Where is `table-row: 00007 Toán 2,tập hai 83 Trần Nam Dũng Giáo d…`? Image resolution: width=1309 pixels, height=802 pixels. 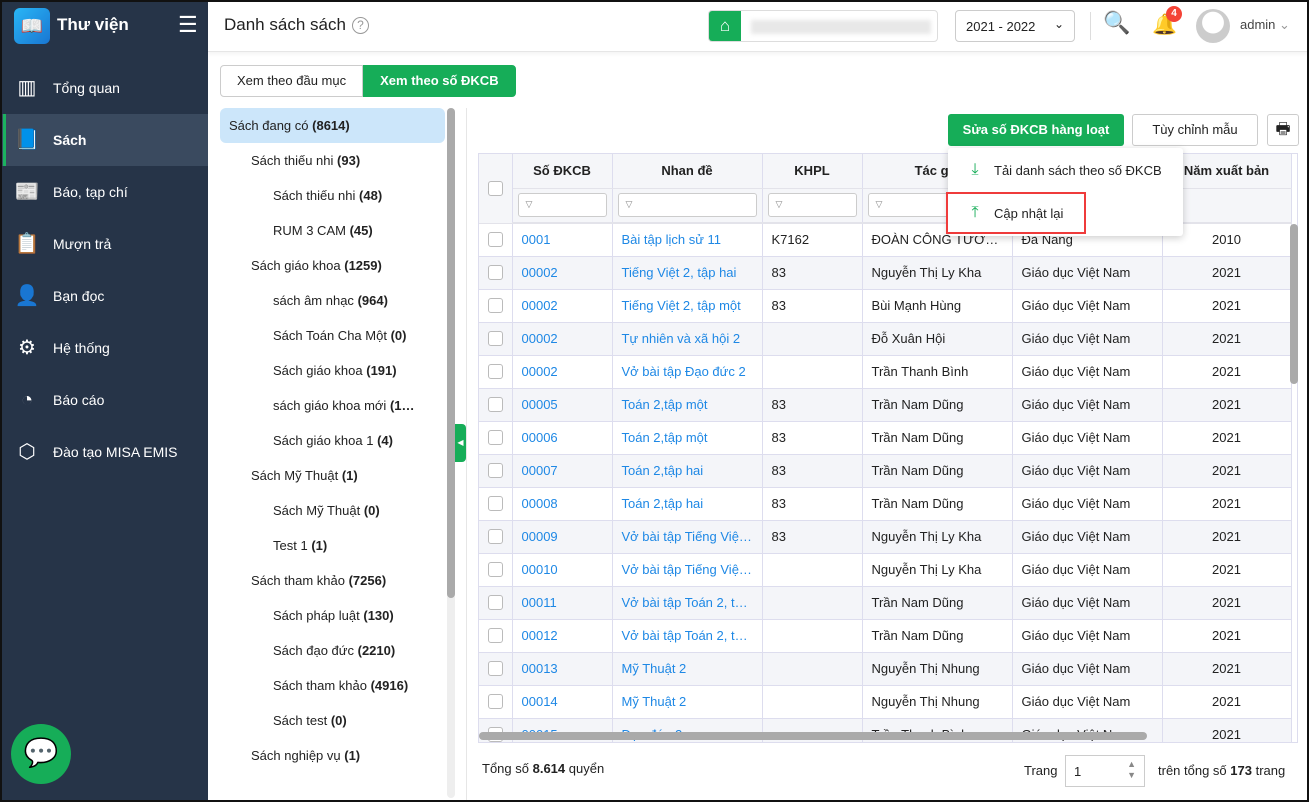 table-row: 00007 Toán 2,tập hai 83 Trần Nam Dũng Giáo d… is located at coordinates (885, 471).